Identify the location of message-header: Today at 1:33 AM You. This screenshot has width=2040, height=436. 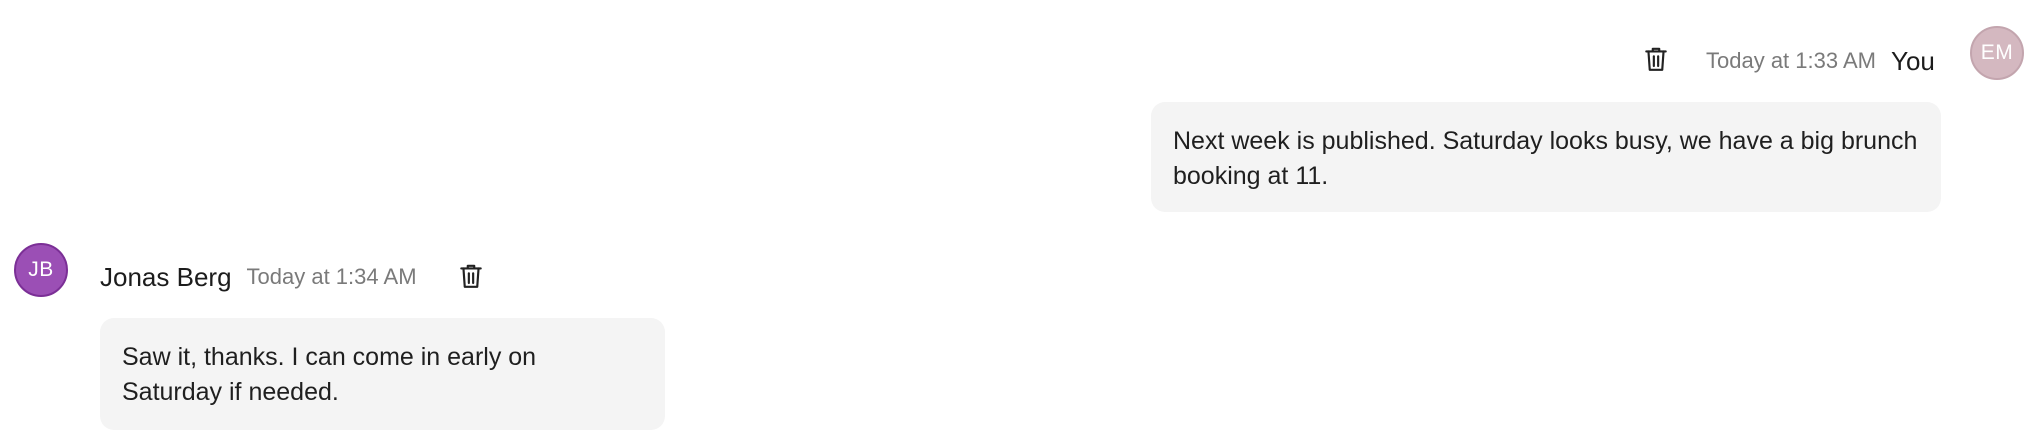
(1820, 61).